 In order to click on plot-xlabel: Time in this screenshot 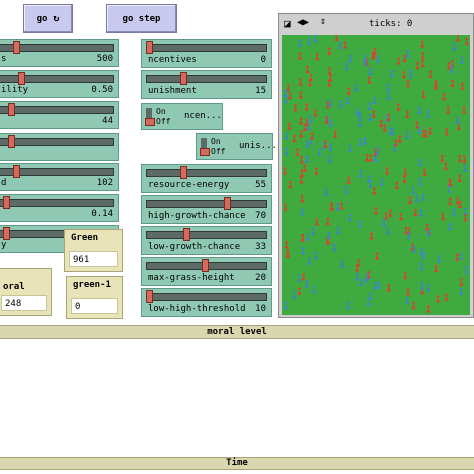, I will do `click(237, 463)`.